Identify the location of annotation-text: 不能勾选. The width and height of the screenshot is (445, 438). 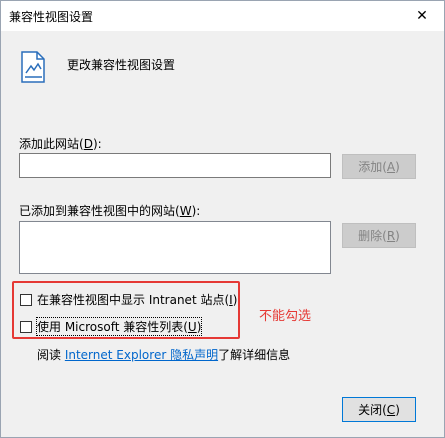
(285, 316).